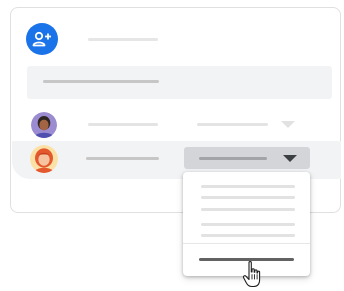 This screenshot has height=291, width=344. Describe the element at coordinates (246, 243) in the screenshot. I see `menu-divider` at that location.